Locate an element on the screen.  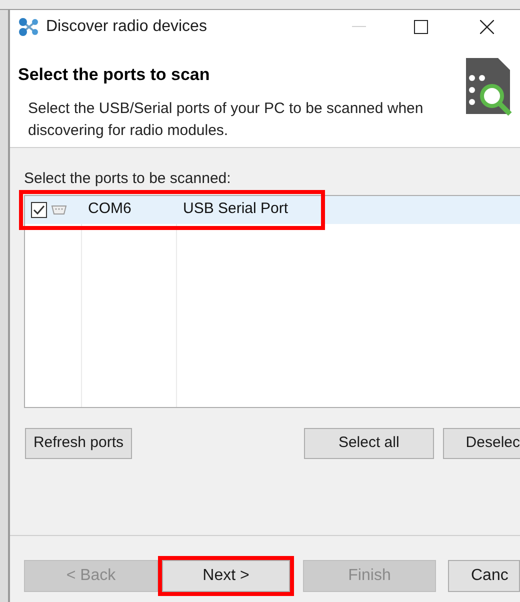
serial-connector-icon is located at coordinates (59, 209).